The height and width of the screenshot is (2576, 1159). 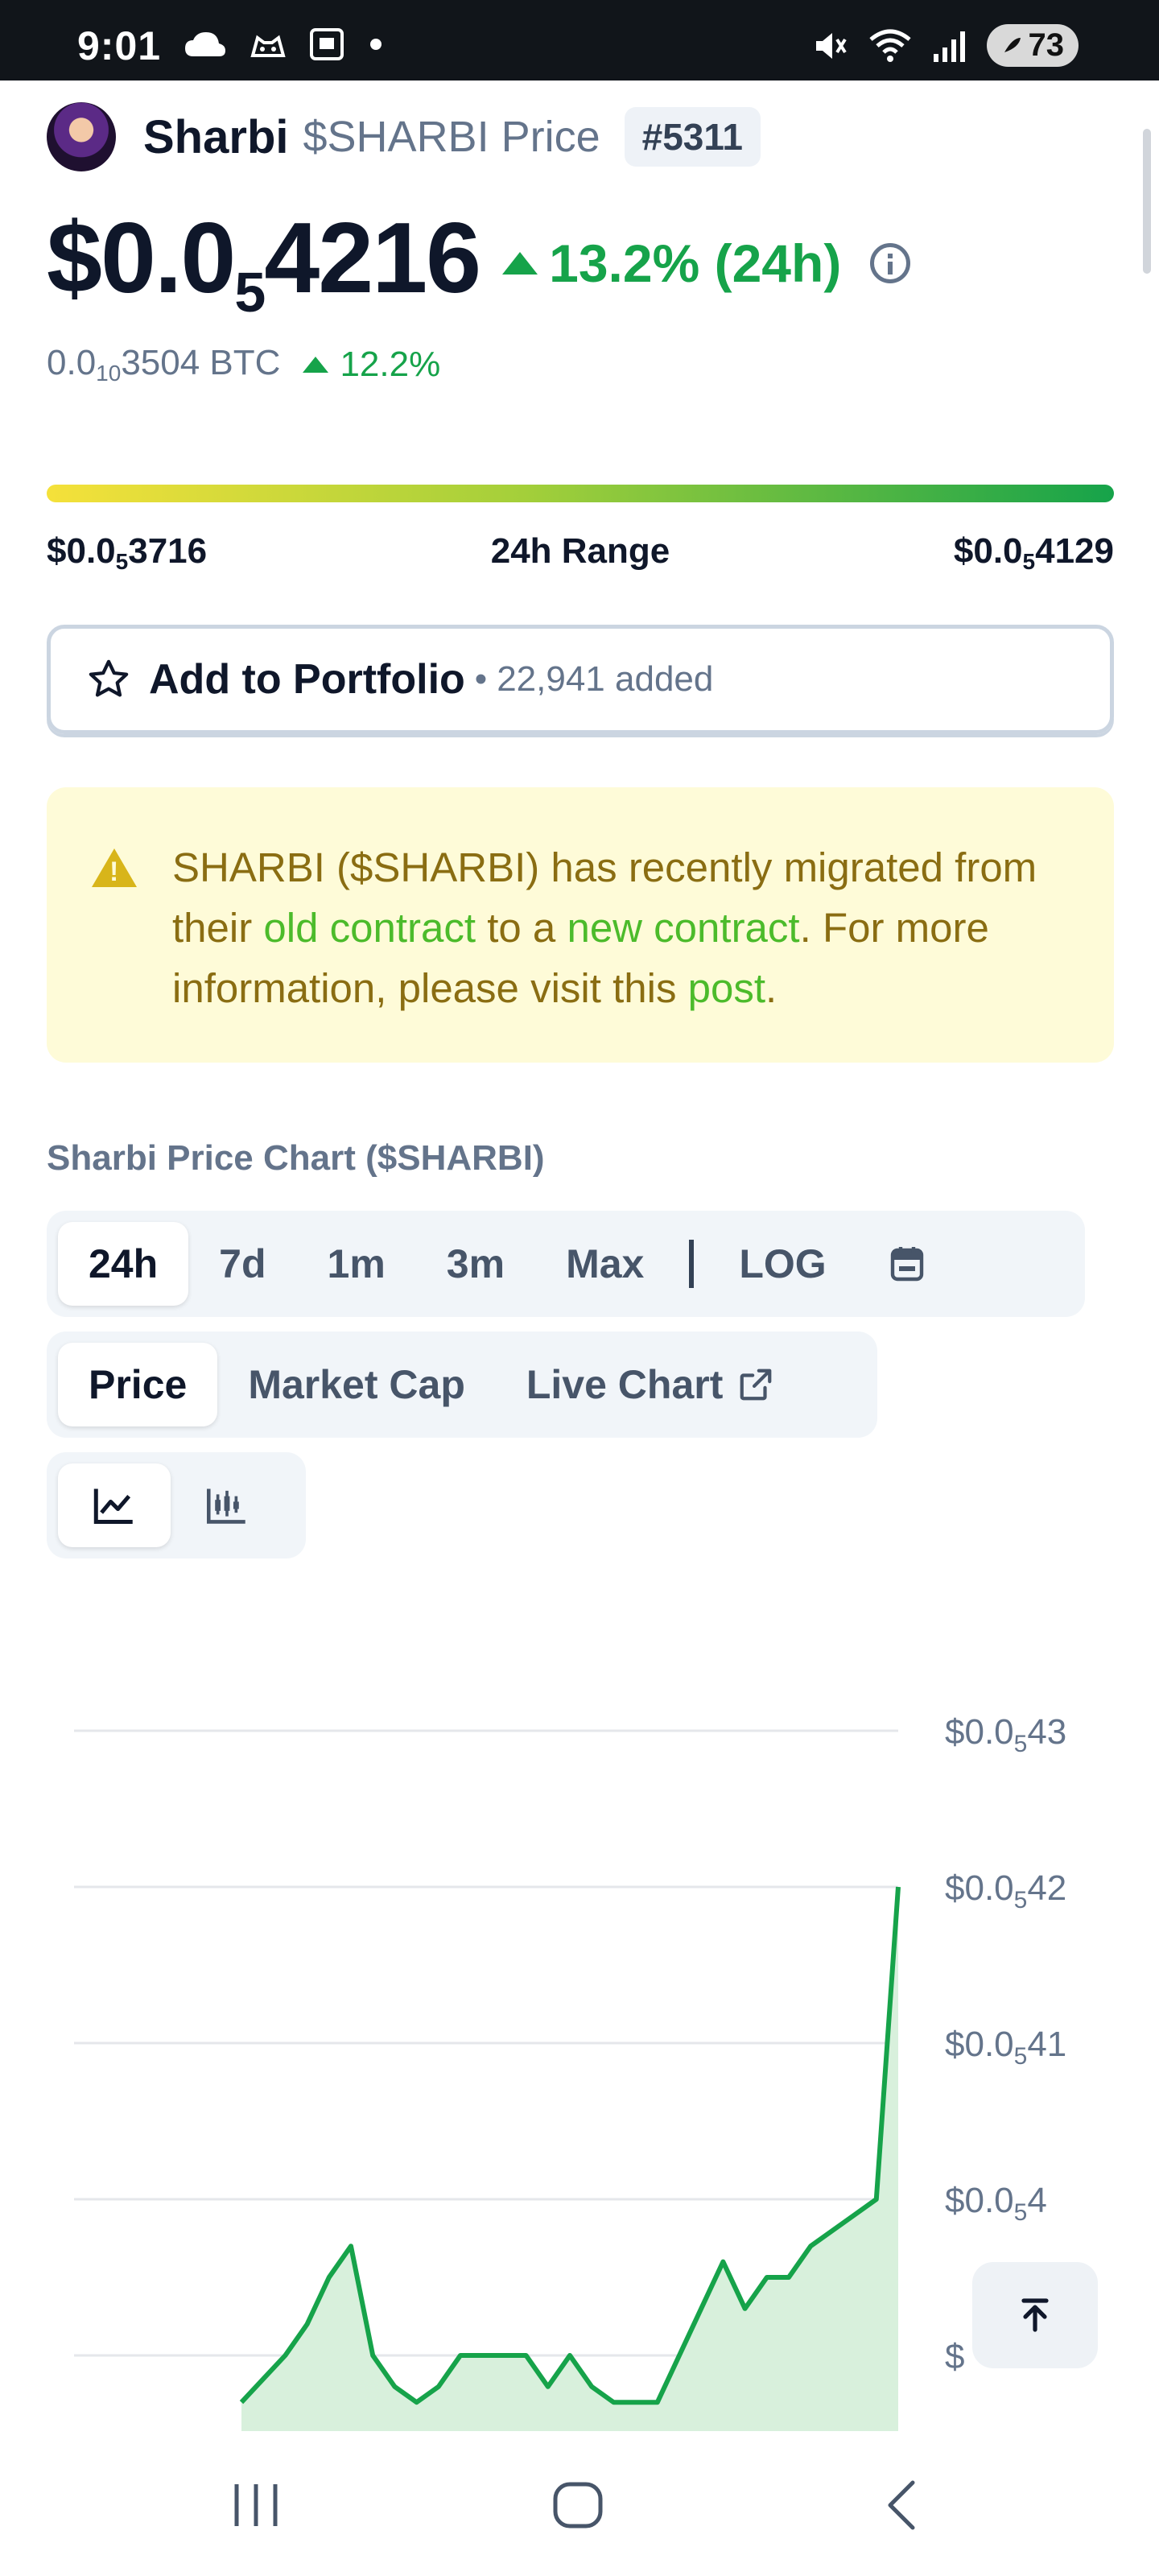 What do you see at coordinates (451, 137) in the screenshot?
I see `coin-symbol-label: $SHARBI Price` at bounding box center [451, 137].